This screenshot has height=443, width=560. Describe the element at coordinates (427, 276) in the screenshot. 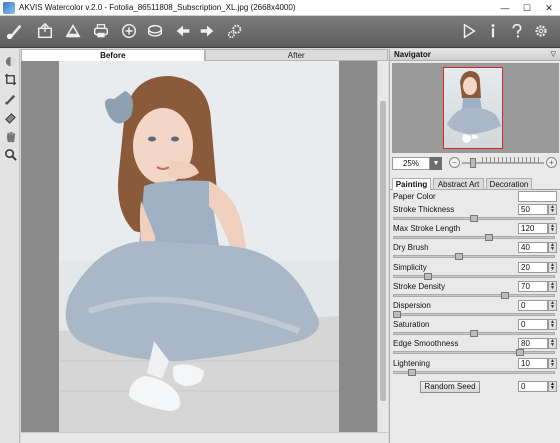

I see `simplicity-slider-handle` at that location.